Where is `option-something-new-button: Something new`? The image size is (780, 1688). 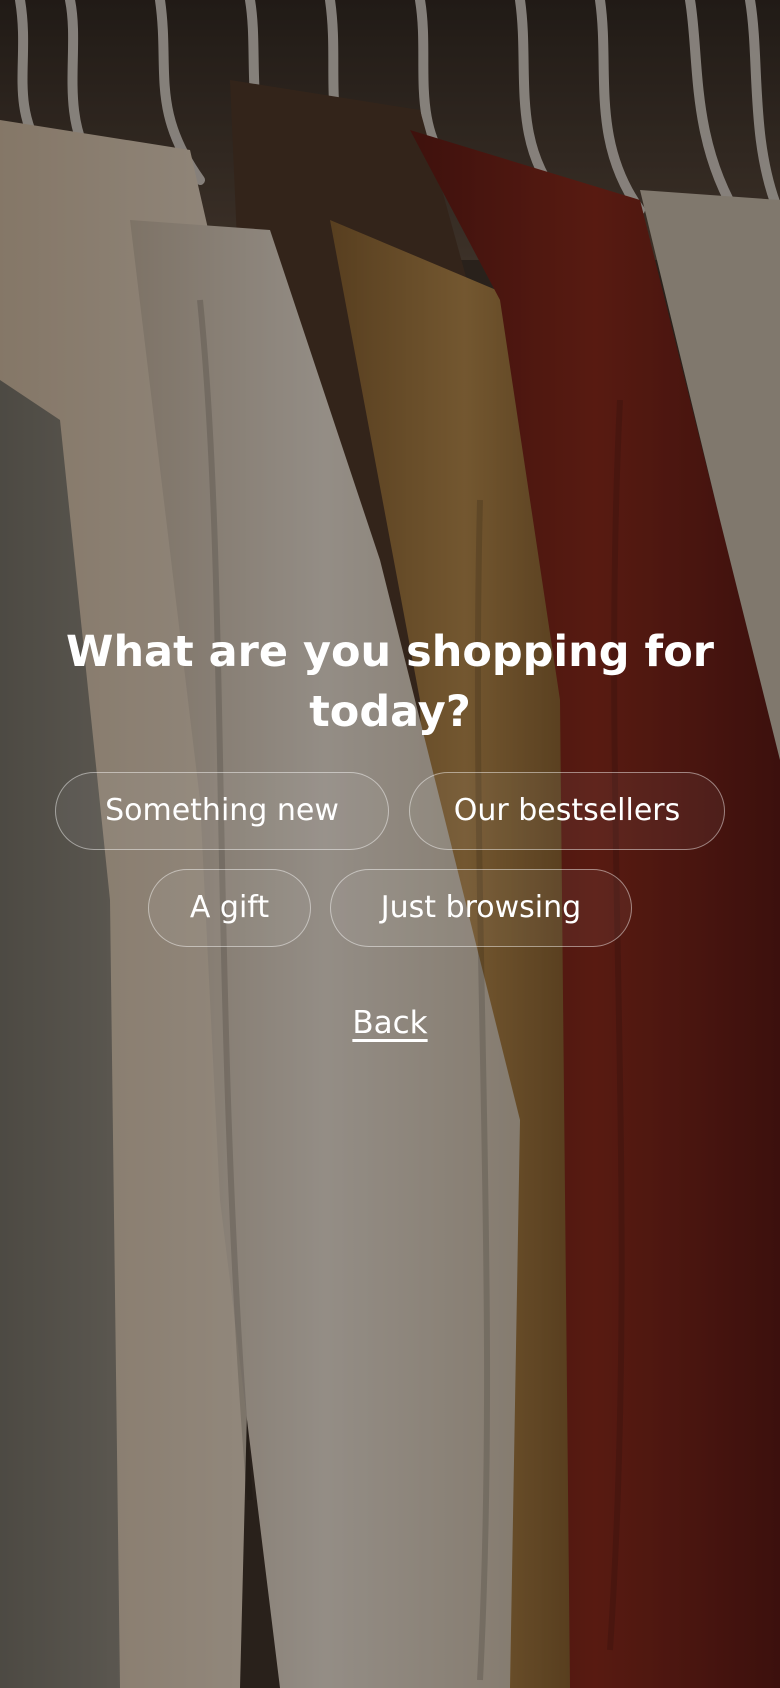
option-something-new-button: Something new is located at coordinates (222, 811).